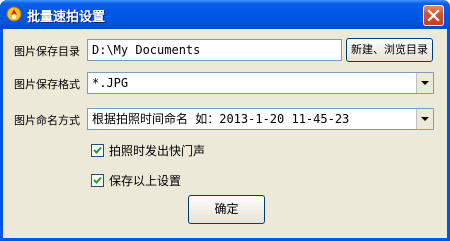  What do you see at coordinates (47, 120) in the screenshot?
I see `naming-label: 图片命名方式` at bounding box center [47, 120].